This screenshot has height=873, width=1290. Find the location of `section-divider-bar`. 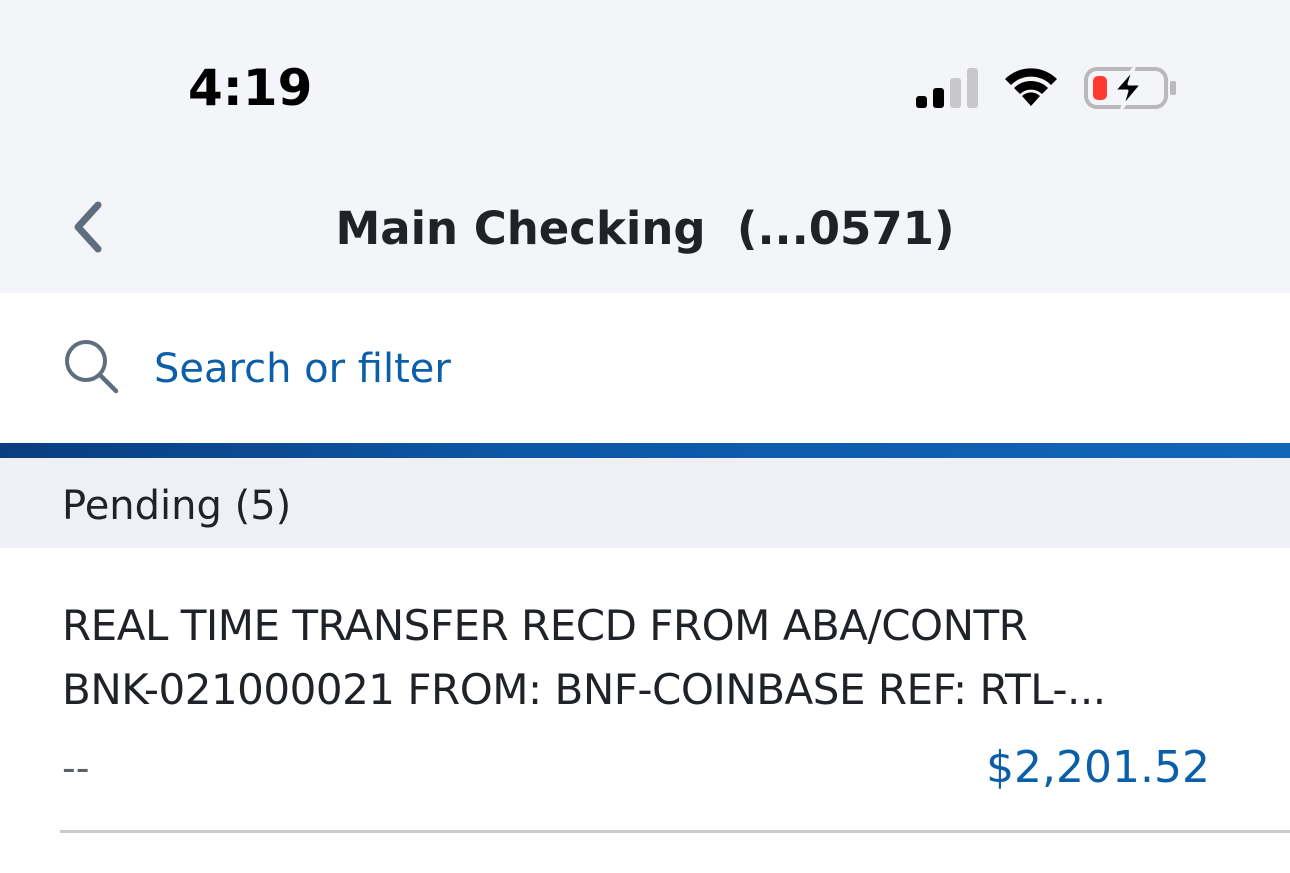

section-divider-bar is located at coordinates (645, 450).